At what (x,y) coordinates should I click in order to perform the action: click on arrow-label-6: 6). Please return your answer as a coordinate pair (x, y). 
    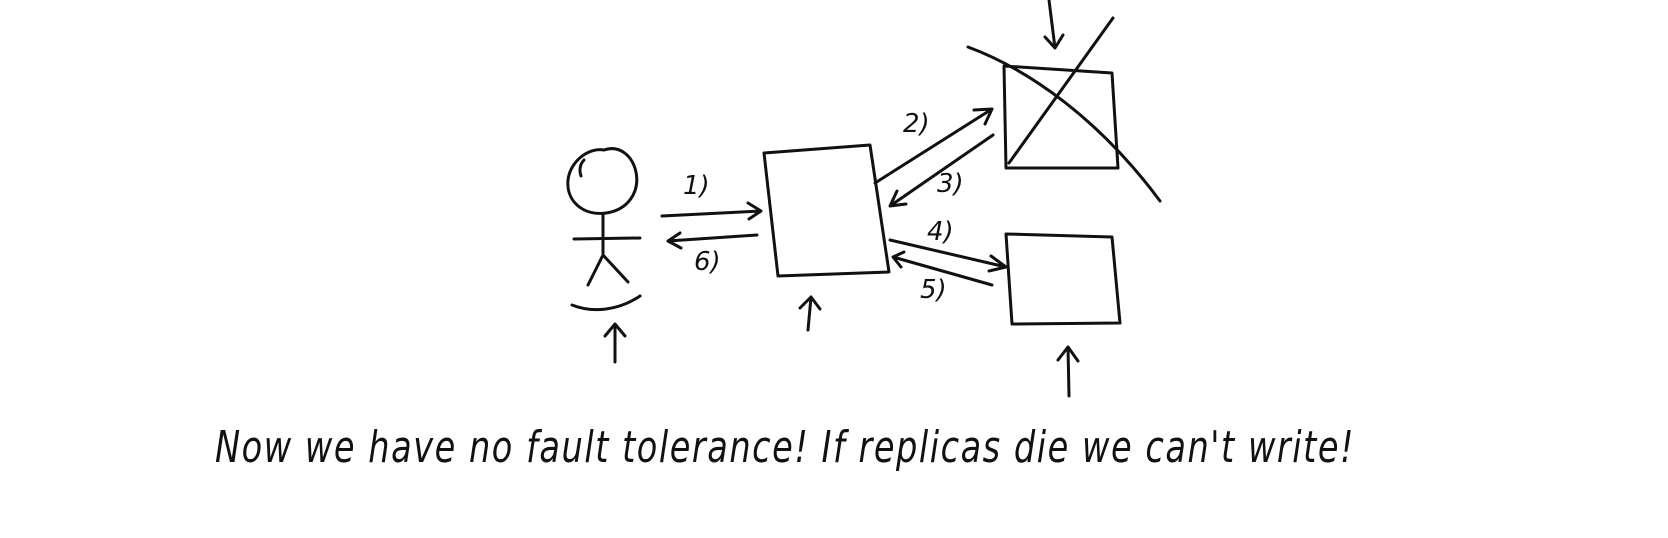
    Looking at the image, I should click on (707, 262).